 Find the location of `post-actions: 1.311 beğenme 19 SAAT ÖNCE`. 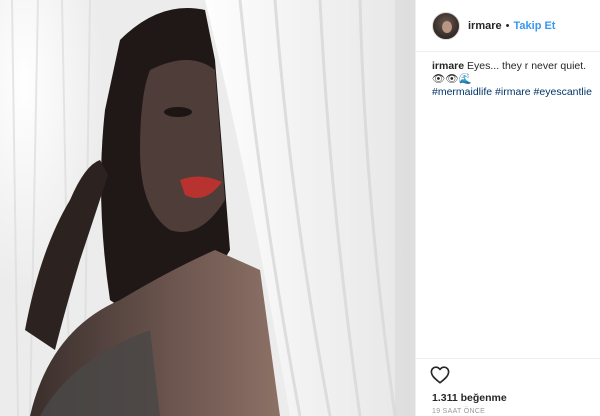

post-actions: 1.311 beğenme 19 SAAT ÖNCE is located at coordinates (508, 387).